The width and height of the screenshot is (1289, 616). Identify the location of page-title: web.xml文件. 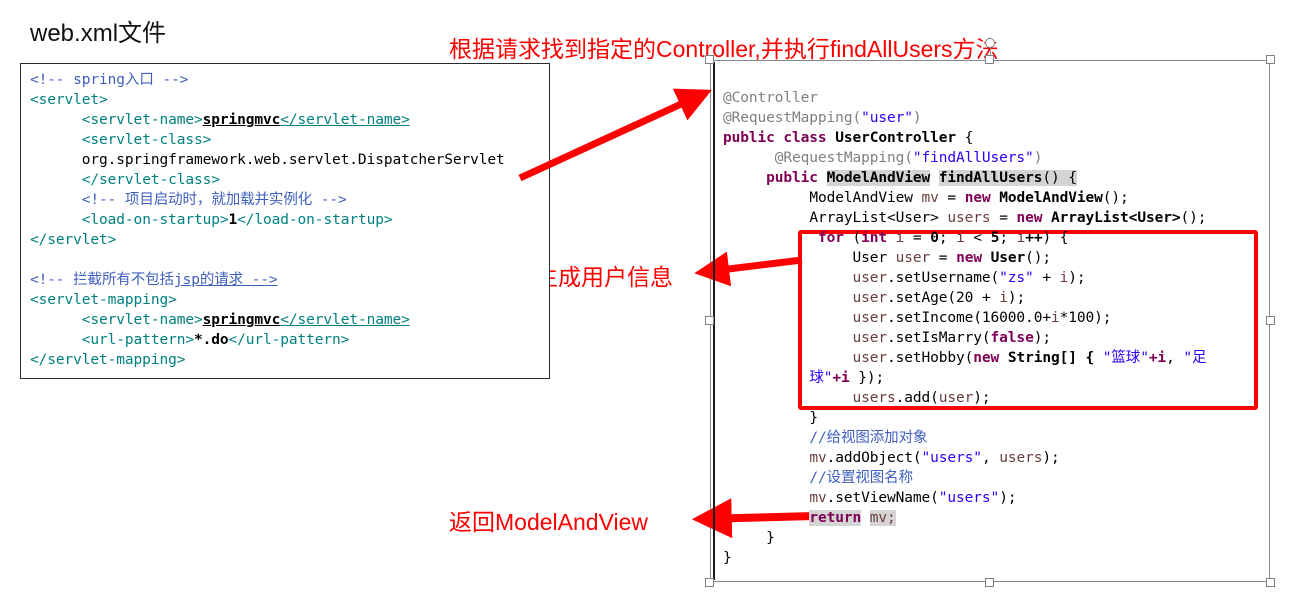
(98, 33).